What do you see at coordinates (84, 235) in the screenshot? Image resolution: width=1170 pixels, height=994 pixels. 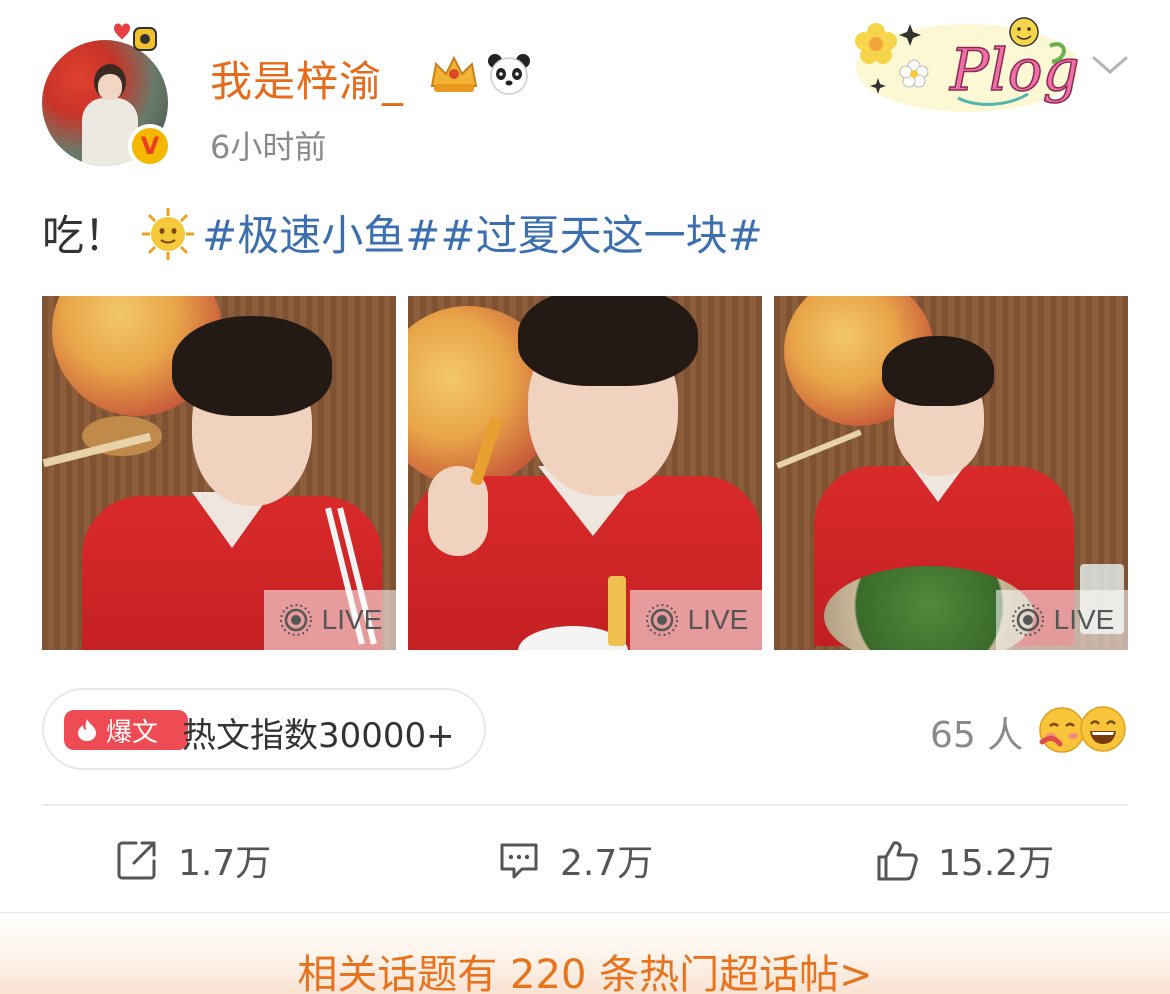 I see `post-body: 吃！` at bounding box center [84, 235].